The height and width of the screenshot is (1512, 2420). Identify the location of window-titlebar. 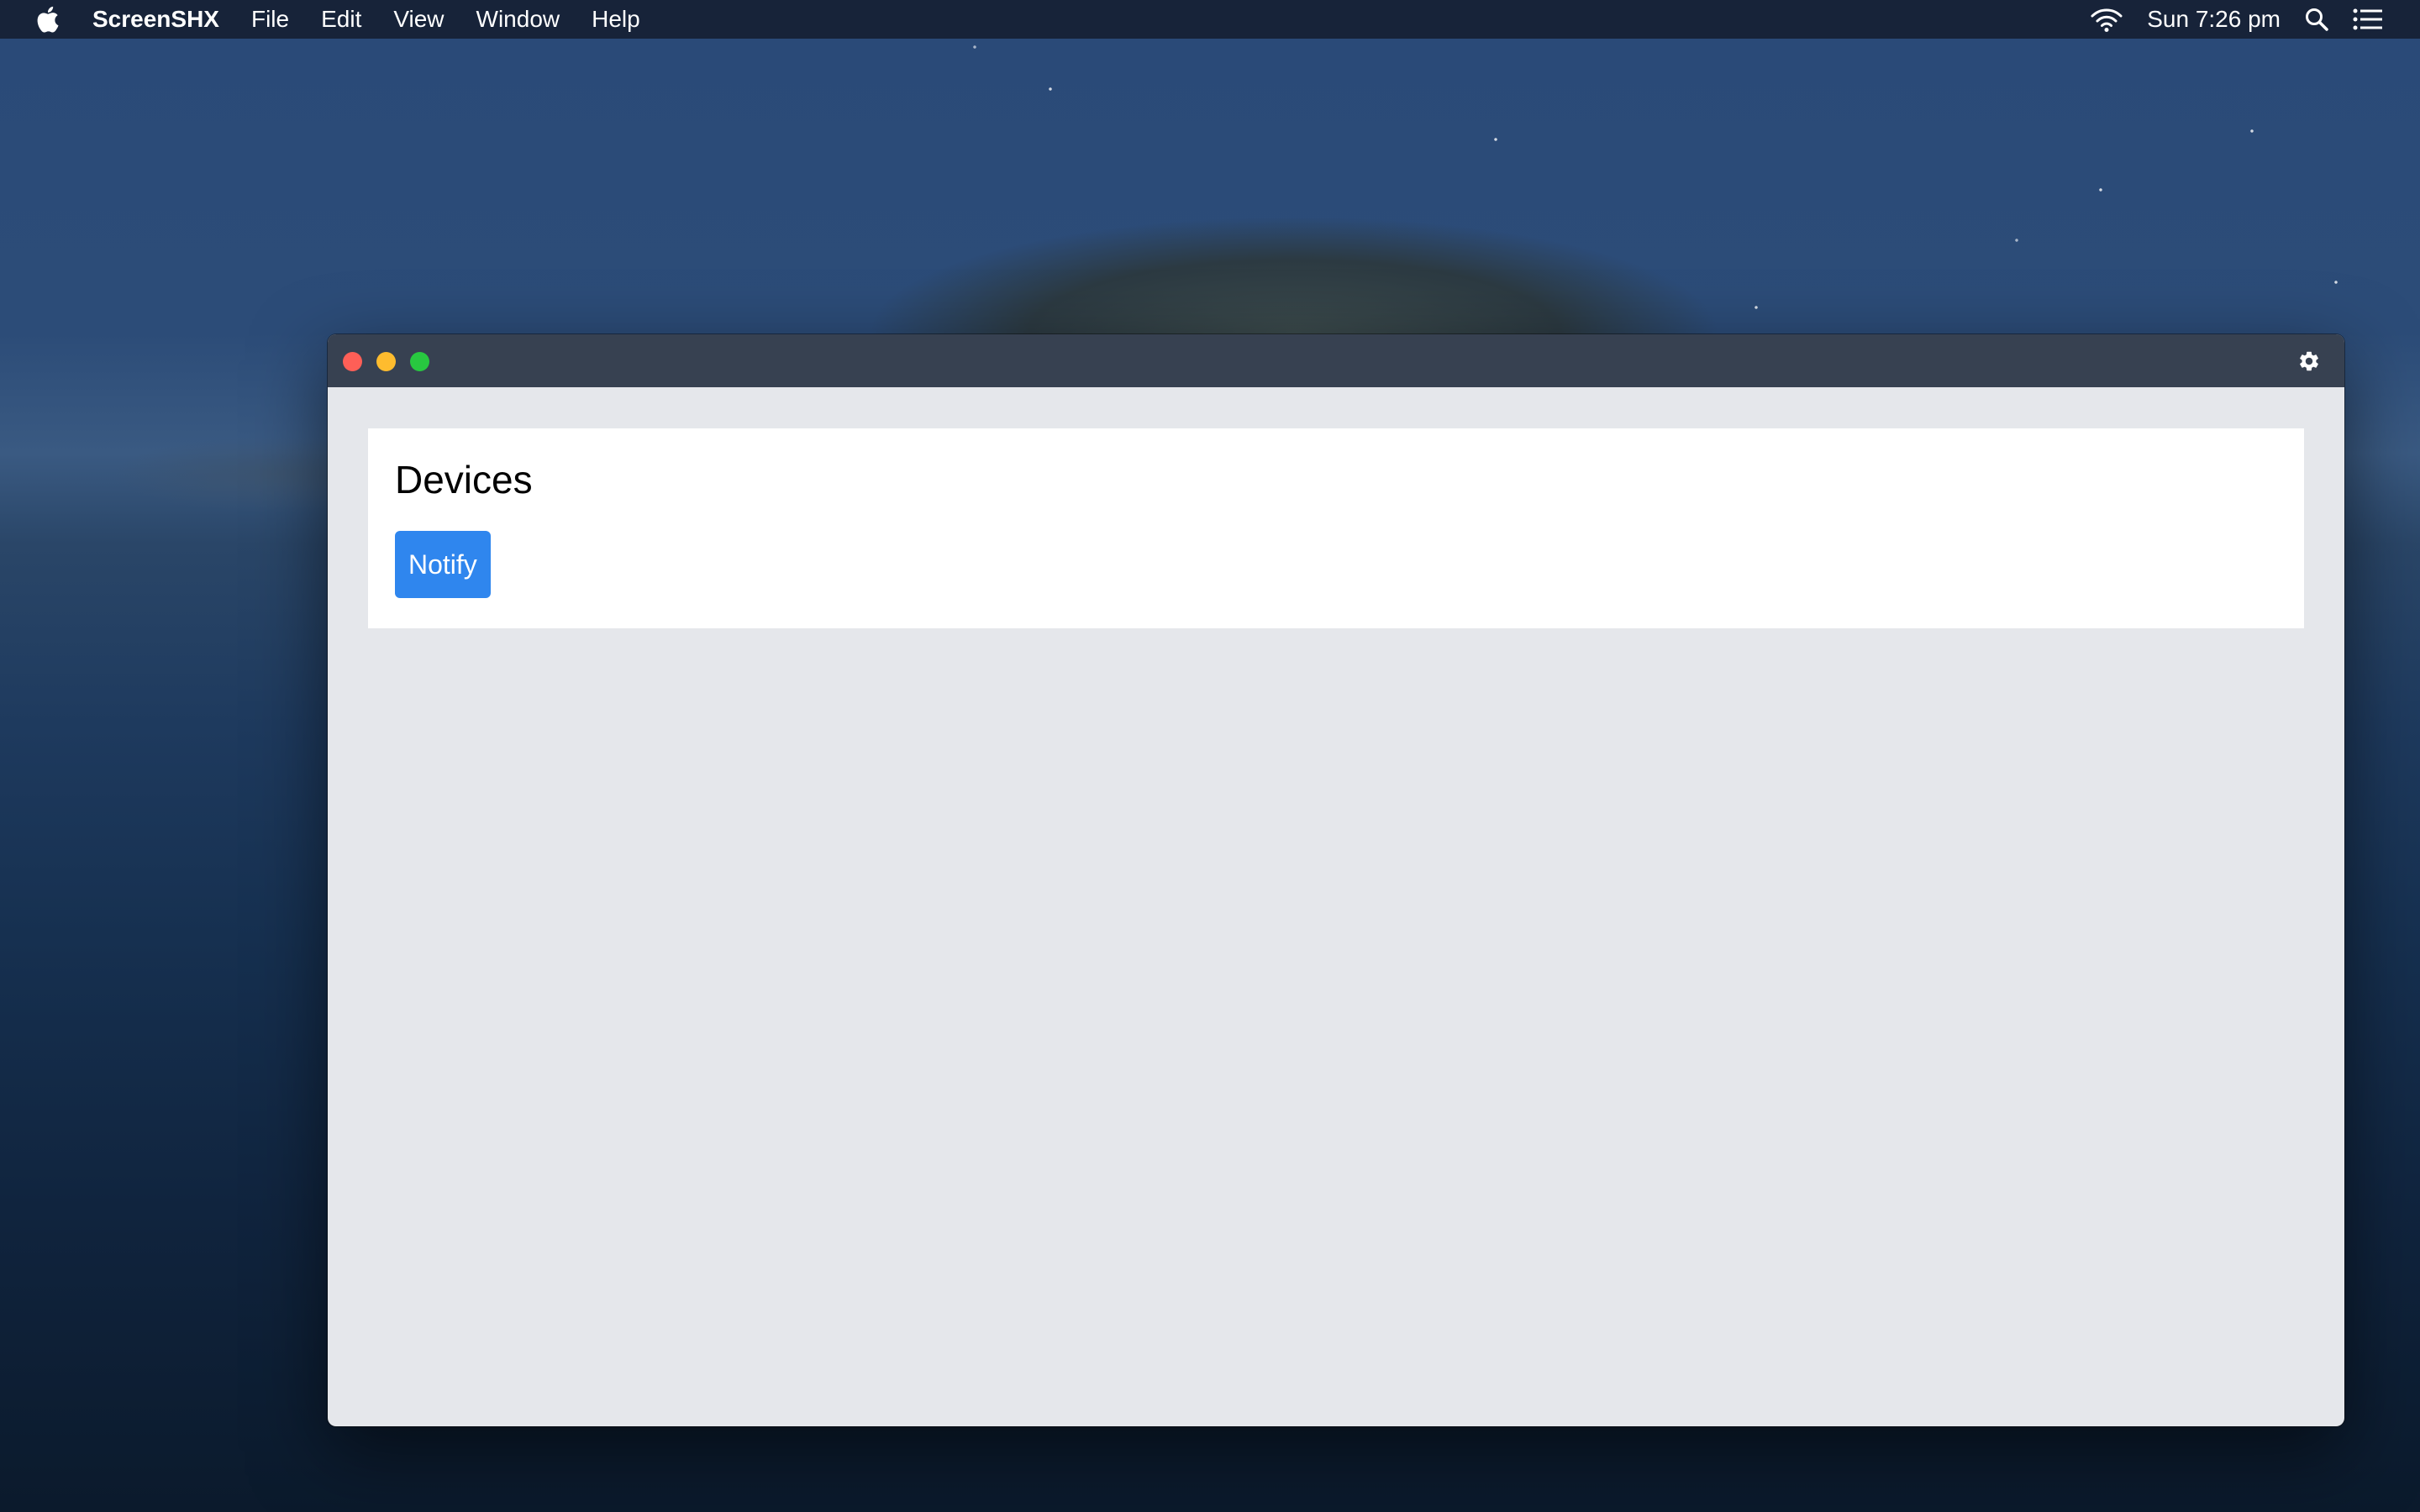
(1336, 360).